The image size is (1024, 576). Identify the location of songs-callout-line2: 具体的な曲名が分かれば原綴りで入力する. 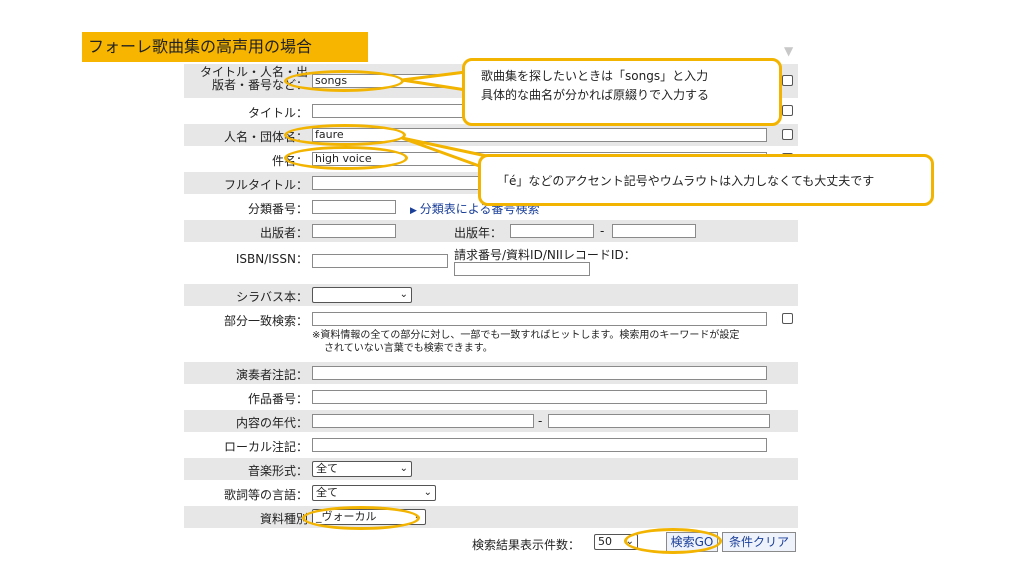
(595, 95).